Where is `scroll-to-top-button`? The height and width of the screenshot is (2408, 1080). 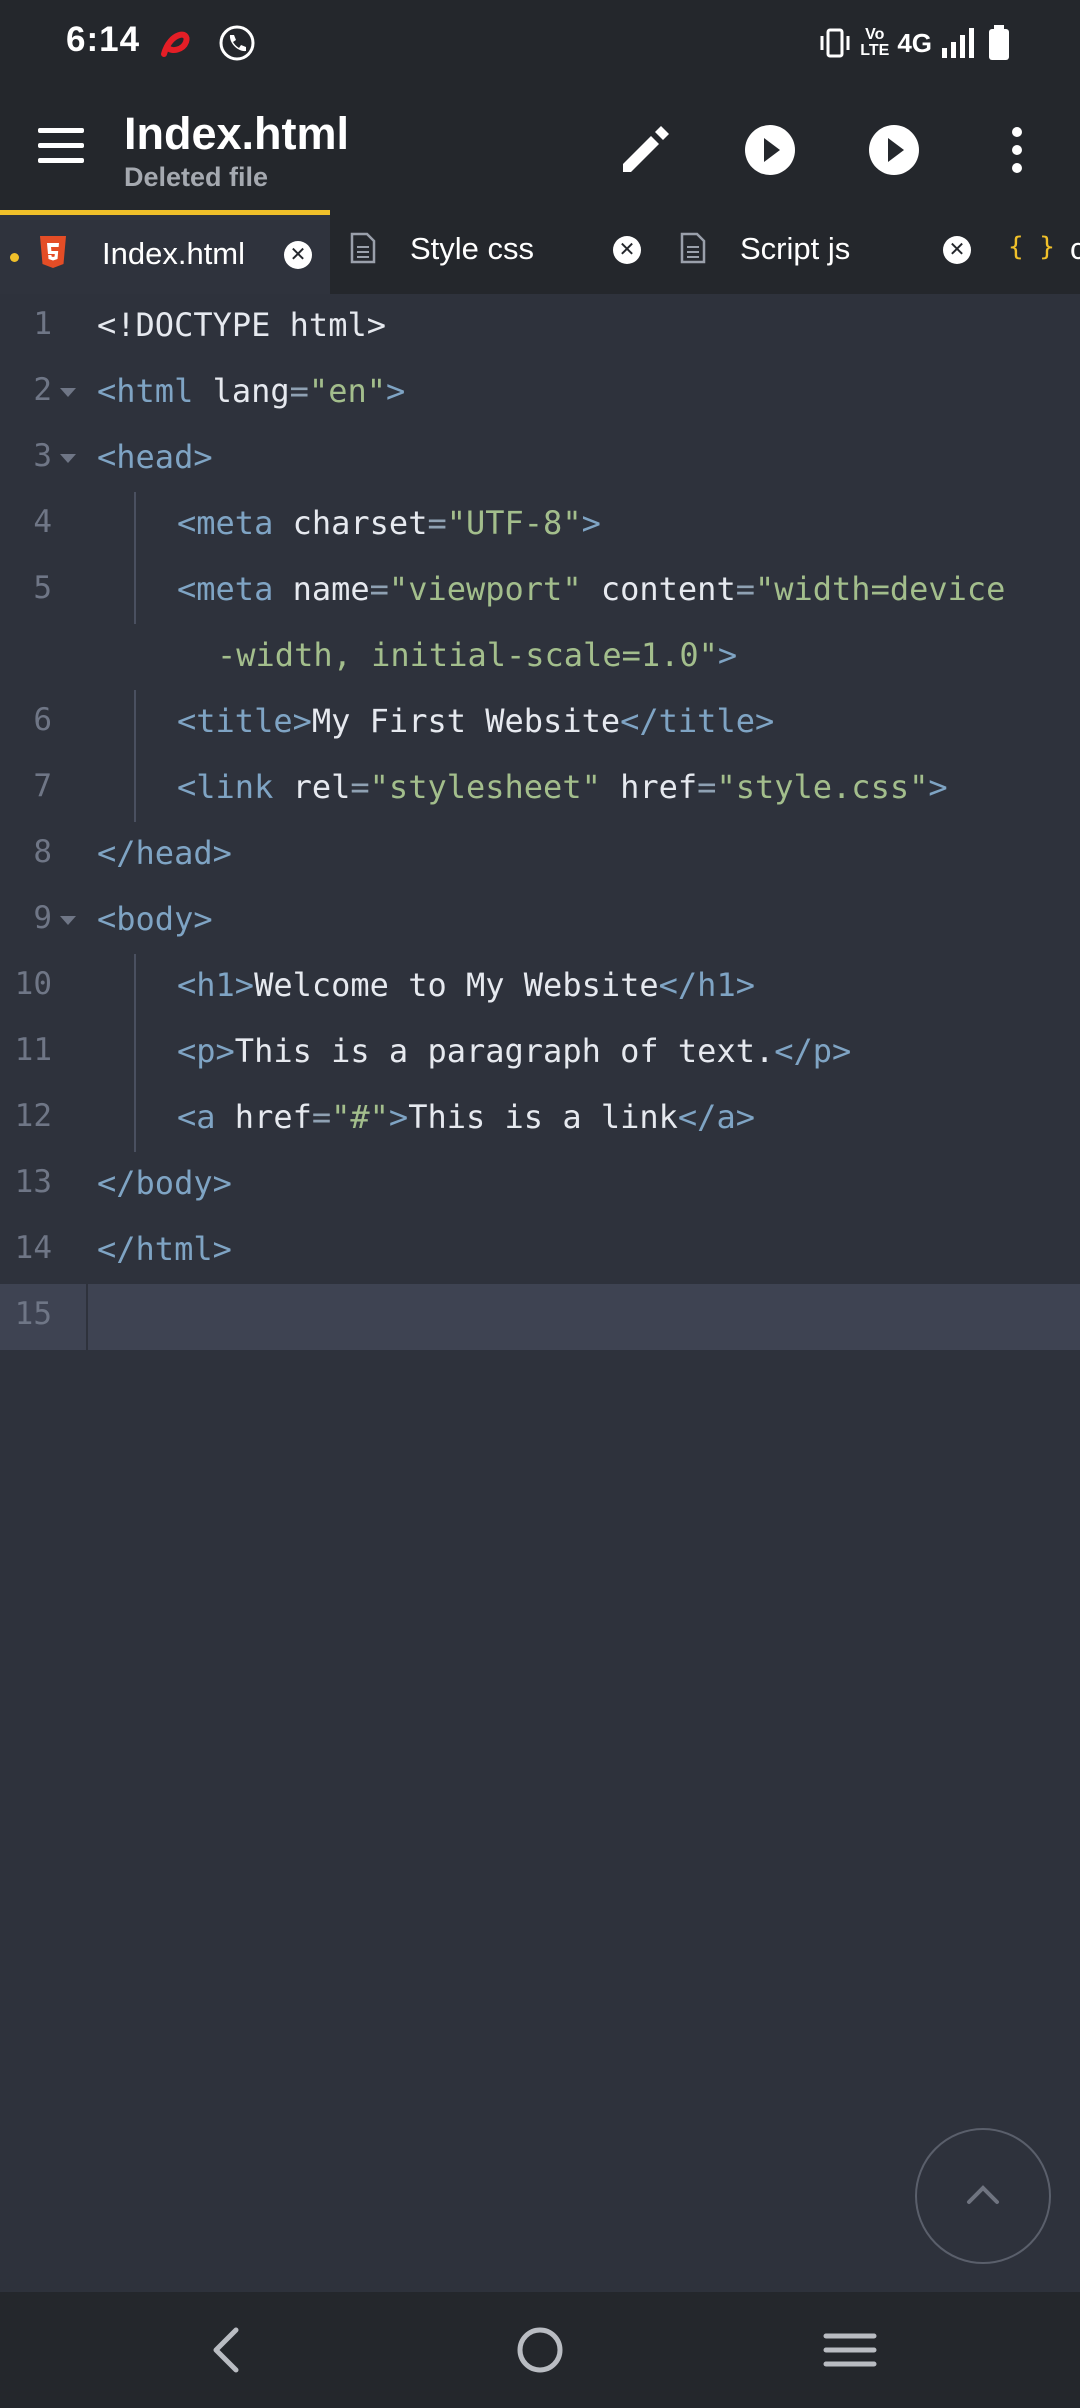
scroll-to-top-button is located at coordinates (983, 2196).